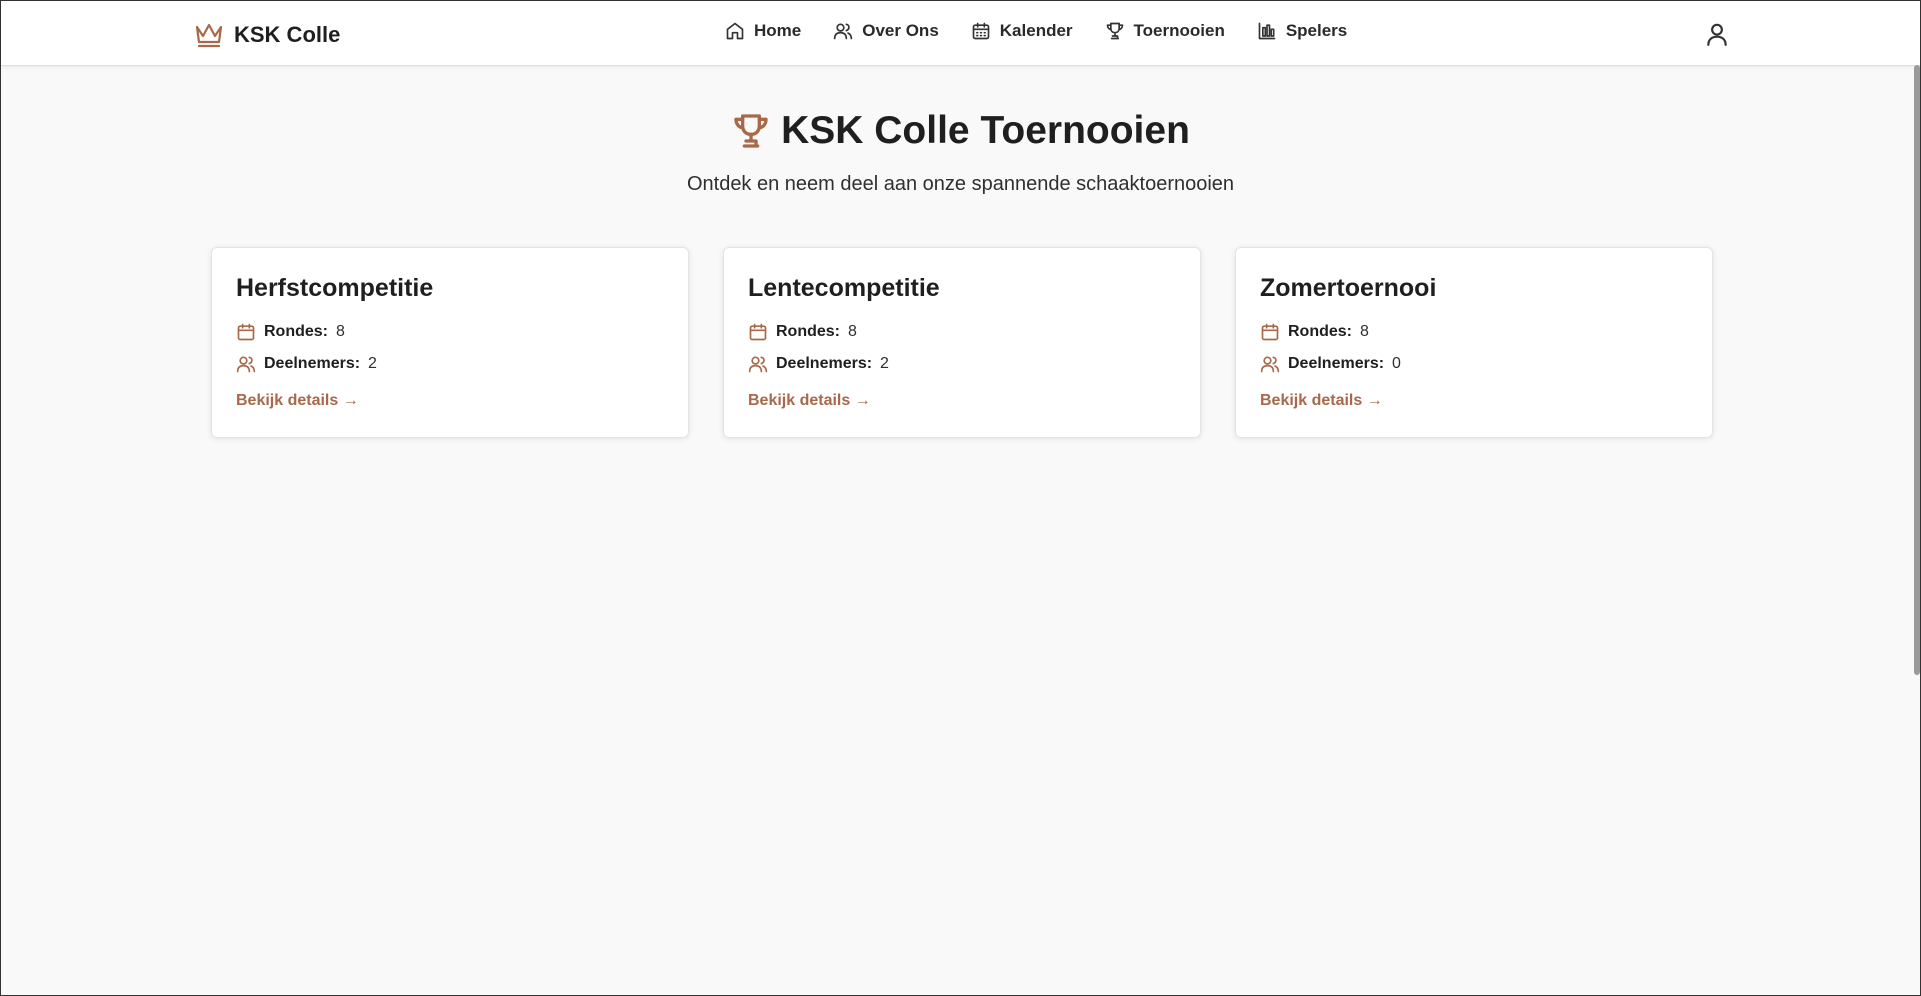  What do you see at coordinates (1348, 288) in the screenshot?
I see `tournament-name: Zomertoernooi` at bounding box center [1348, 288].